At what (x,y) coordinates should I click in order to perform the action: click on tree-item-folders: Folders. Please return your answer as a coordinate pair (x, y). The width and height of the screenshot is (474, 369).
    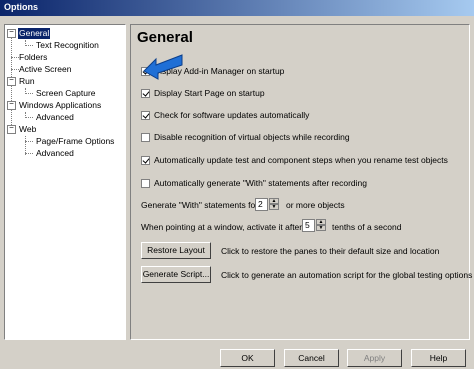
    Looking at the image, I should click on (33, 57).